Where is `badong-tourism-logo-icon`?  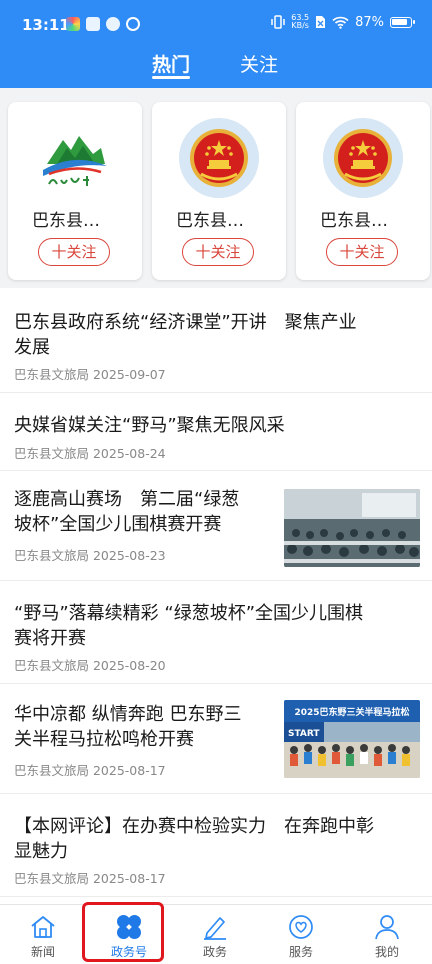
badong-tourism-logo-icon is located at coordinates (75, 158).